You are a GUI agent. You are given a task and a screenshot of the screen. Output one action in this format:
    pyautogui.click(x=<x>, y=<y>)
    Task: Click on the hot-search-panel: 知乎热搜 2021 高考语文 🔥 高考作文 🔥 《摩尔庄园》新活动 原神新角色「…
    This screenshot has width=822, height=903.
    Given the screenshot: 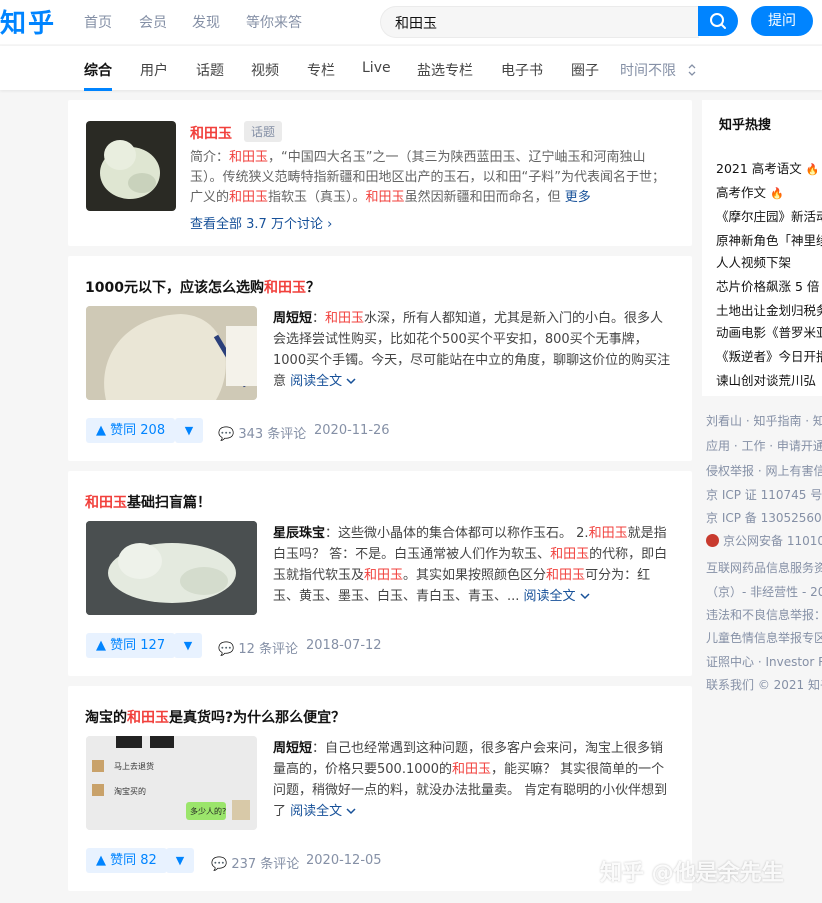 What is the action you would take?
    pyautogui.click(x=762, y=248)
    